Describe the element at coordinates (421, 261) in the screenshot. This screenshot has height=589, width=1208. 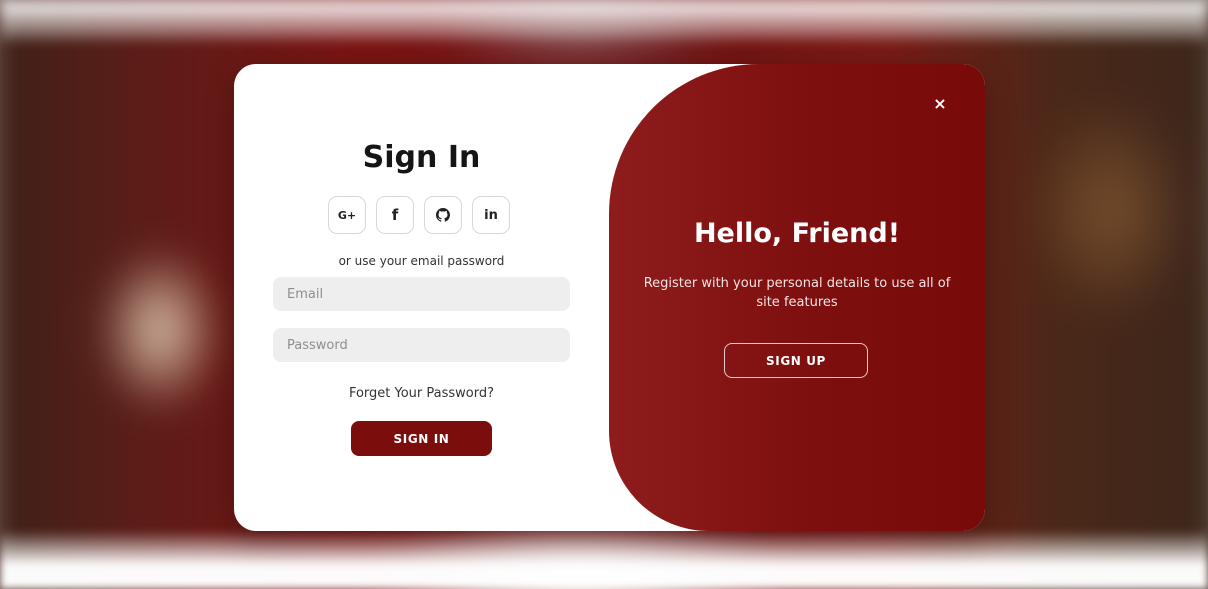
I see `email-login-hint: or use your email password` at that location.